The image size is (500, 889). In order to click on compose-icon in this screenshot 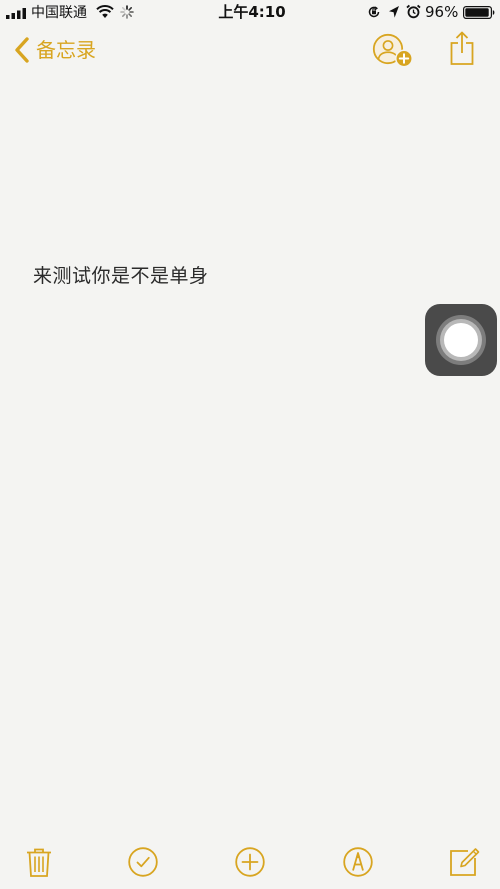, I will do `click(464, 862)`.